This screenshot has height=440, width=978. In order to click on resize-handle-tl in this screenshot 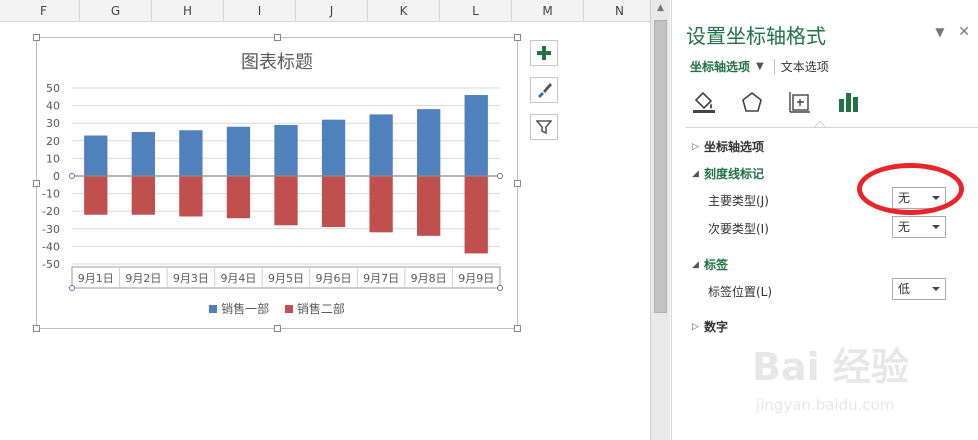, I will do `click(36, 37)`.